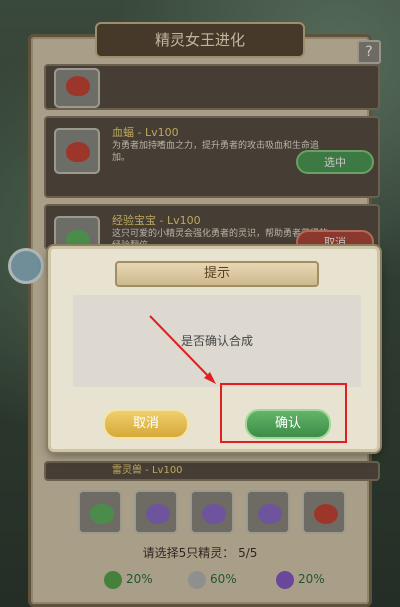 The image size is (400, 607). Describe the element at coordinates (217, 341) in the screenshot. I see `dialog-message: 是否确认合成` at that location.